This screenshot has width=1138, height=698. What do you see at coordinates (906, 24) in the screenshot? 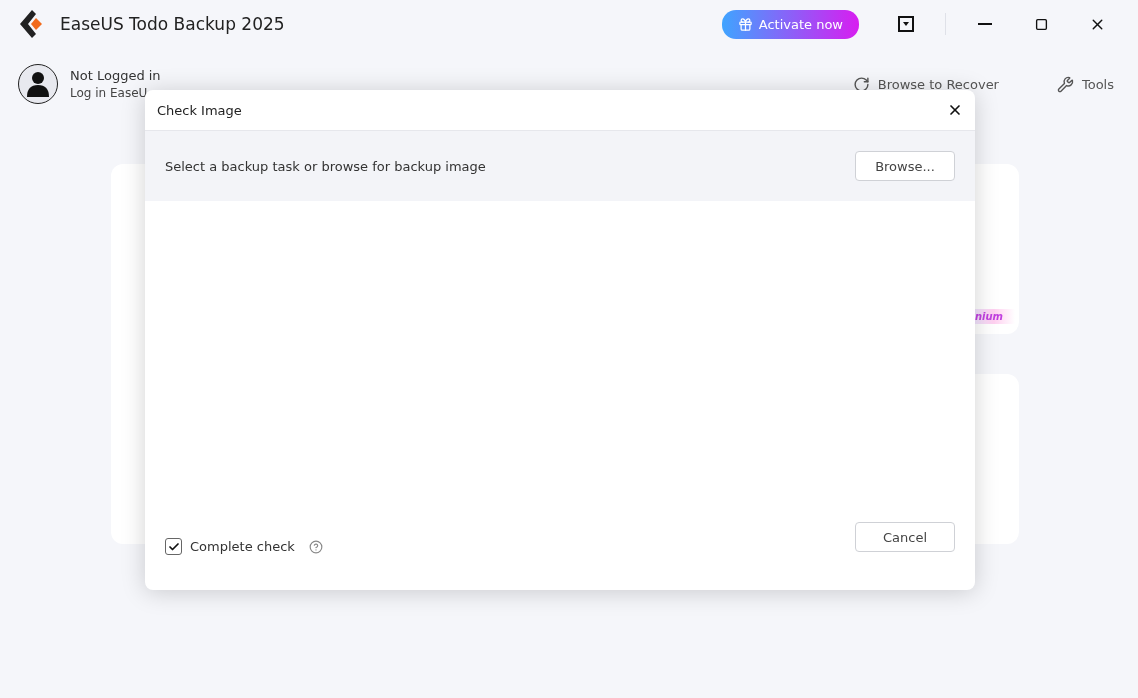
I see `dropdown-icon` at bounding box center [906, 24].